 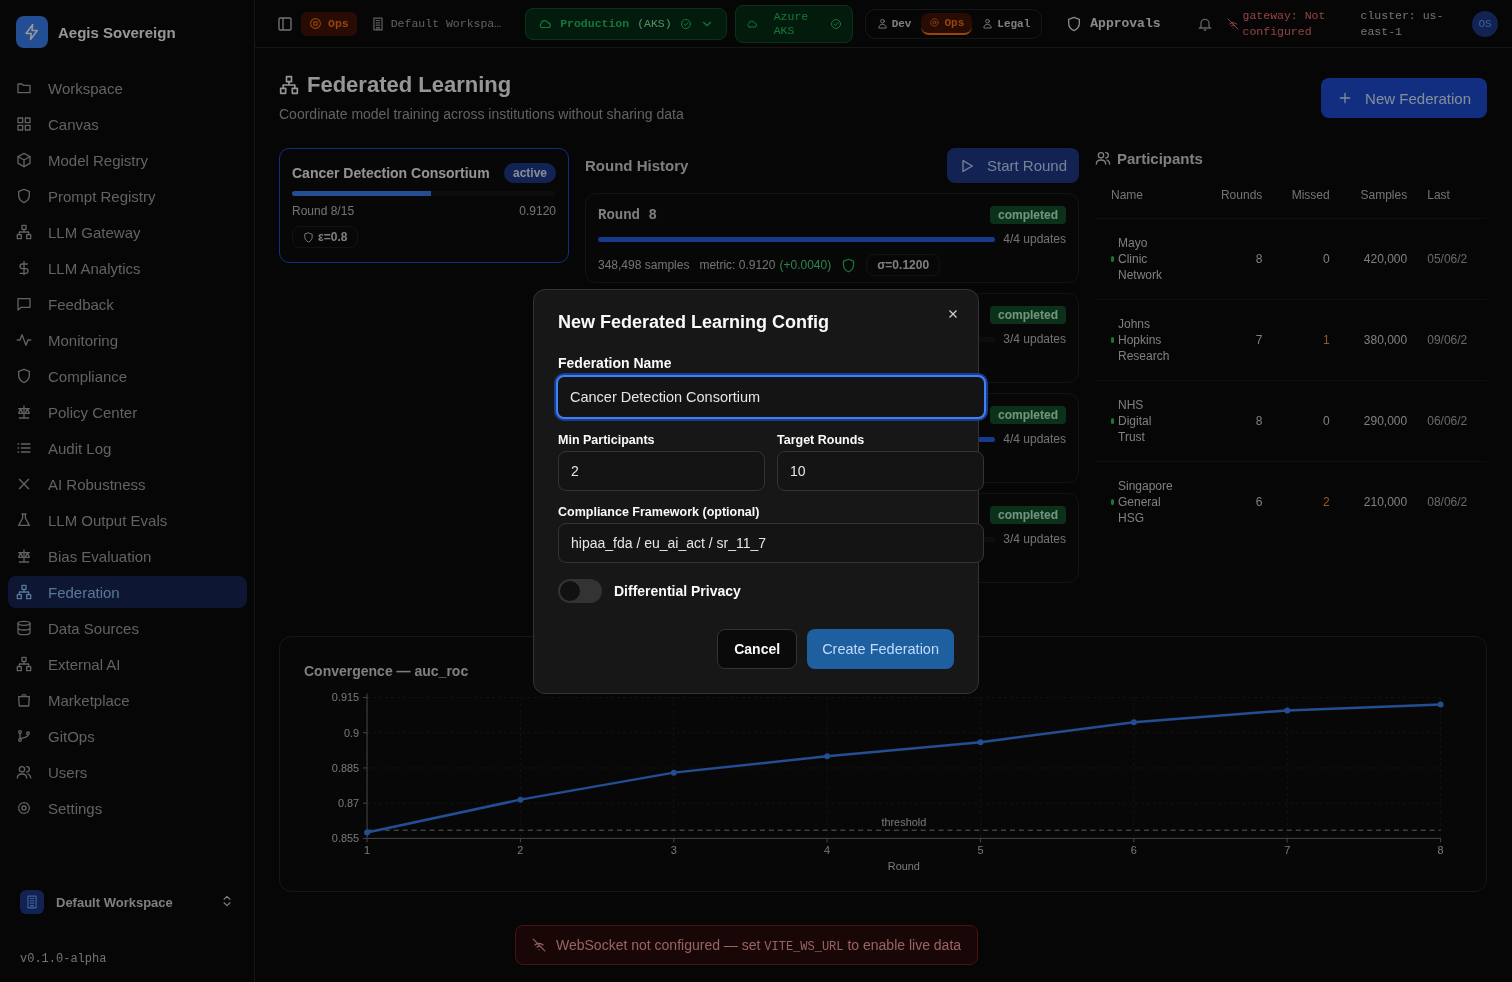 What do you see at coordinates (1012, 165) in the screenshot?
I see `start-round-button: Start Round` at bounding box center [1012, 165].